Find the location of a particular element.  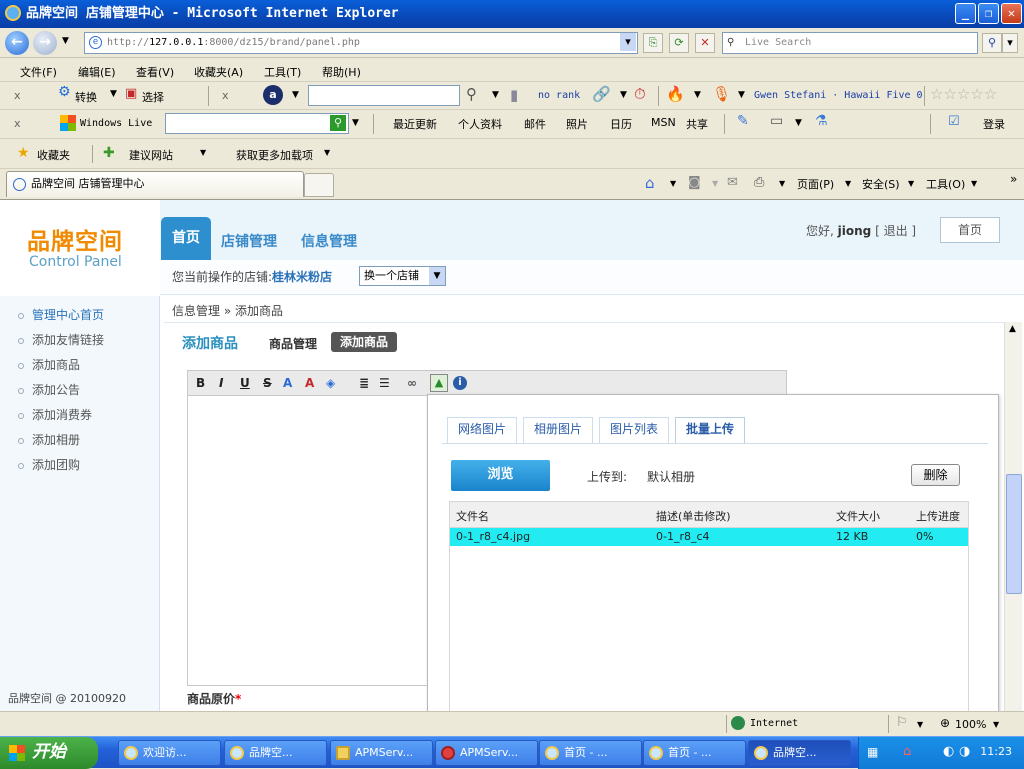

content-scrollbar: ▲ is located at coordinates (1013, 516).